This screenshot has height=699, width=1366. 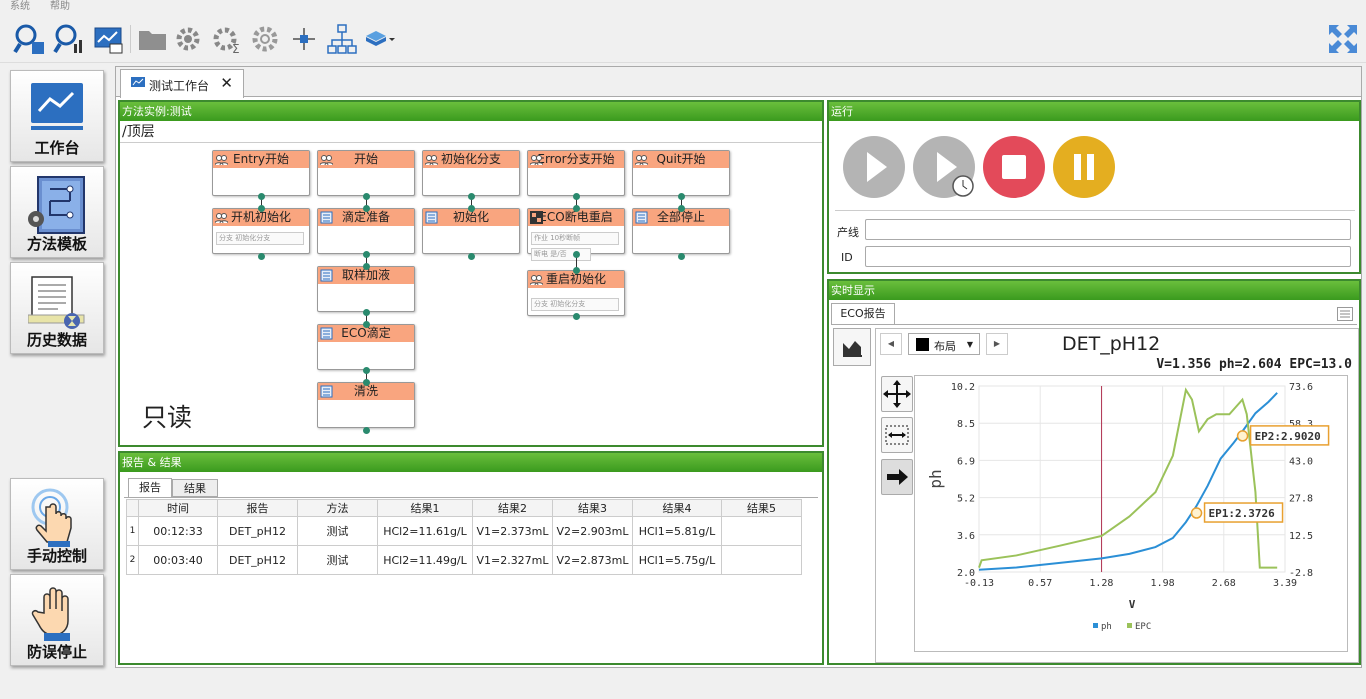 I want to click on flow-node: Quit开始, so click(x=681, y=173).